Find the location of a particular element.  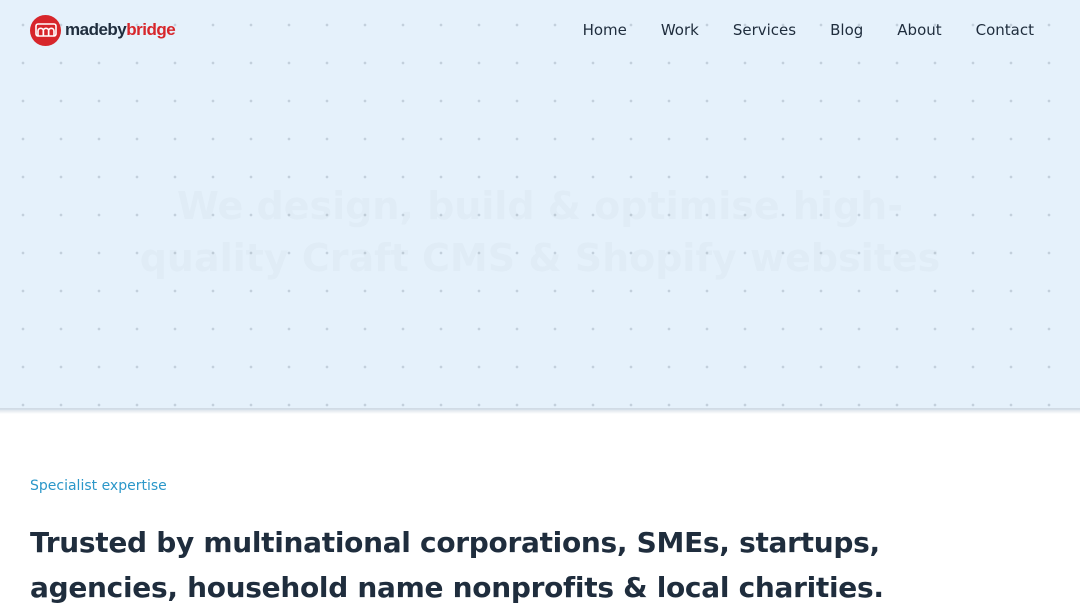

nav-about: About is located at coordinates (919, 30).